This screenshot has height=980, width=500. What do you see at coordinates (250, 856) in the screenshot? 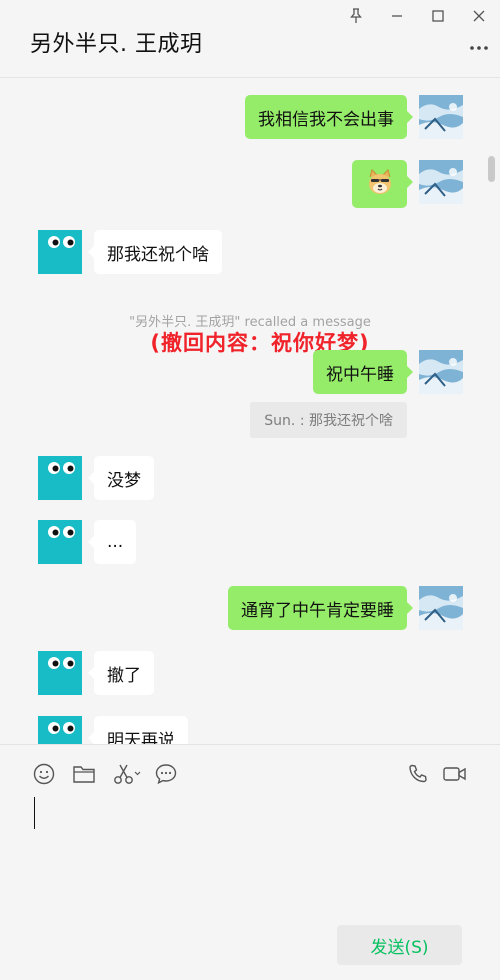
I see `message-input` at bounding box center [250, 856].